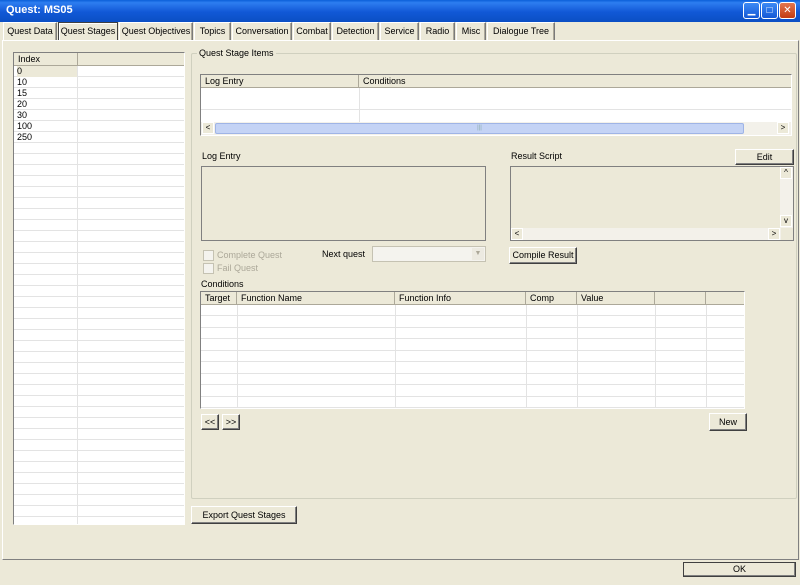  What do you see at coordinates (39, 10) in the screenshot?
I see `window-title: Quest: MS05` at bounding box center [39, 10].